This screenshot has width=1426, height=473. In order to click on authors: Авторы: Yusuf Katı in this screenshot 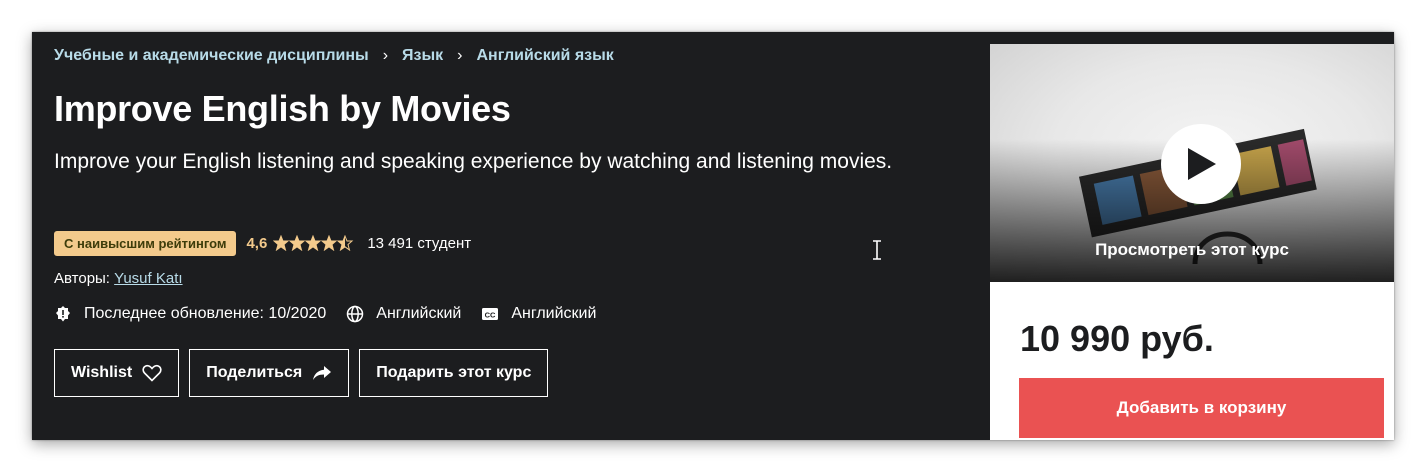, I will do `click(118, 278)`.